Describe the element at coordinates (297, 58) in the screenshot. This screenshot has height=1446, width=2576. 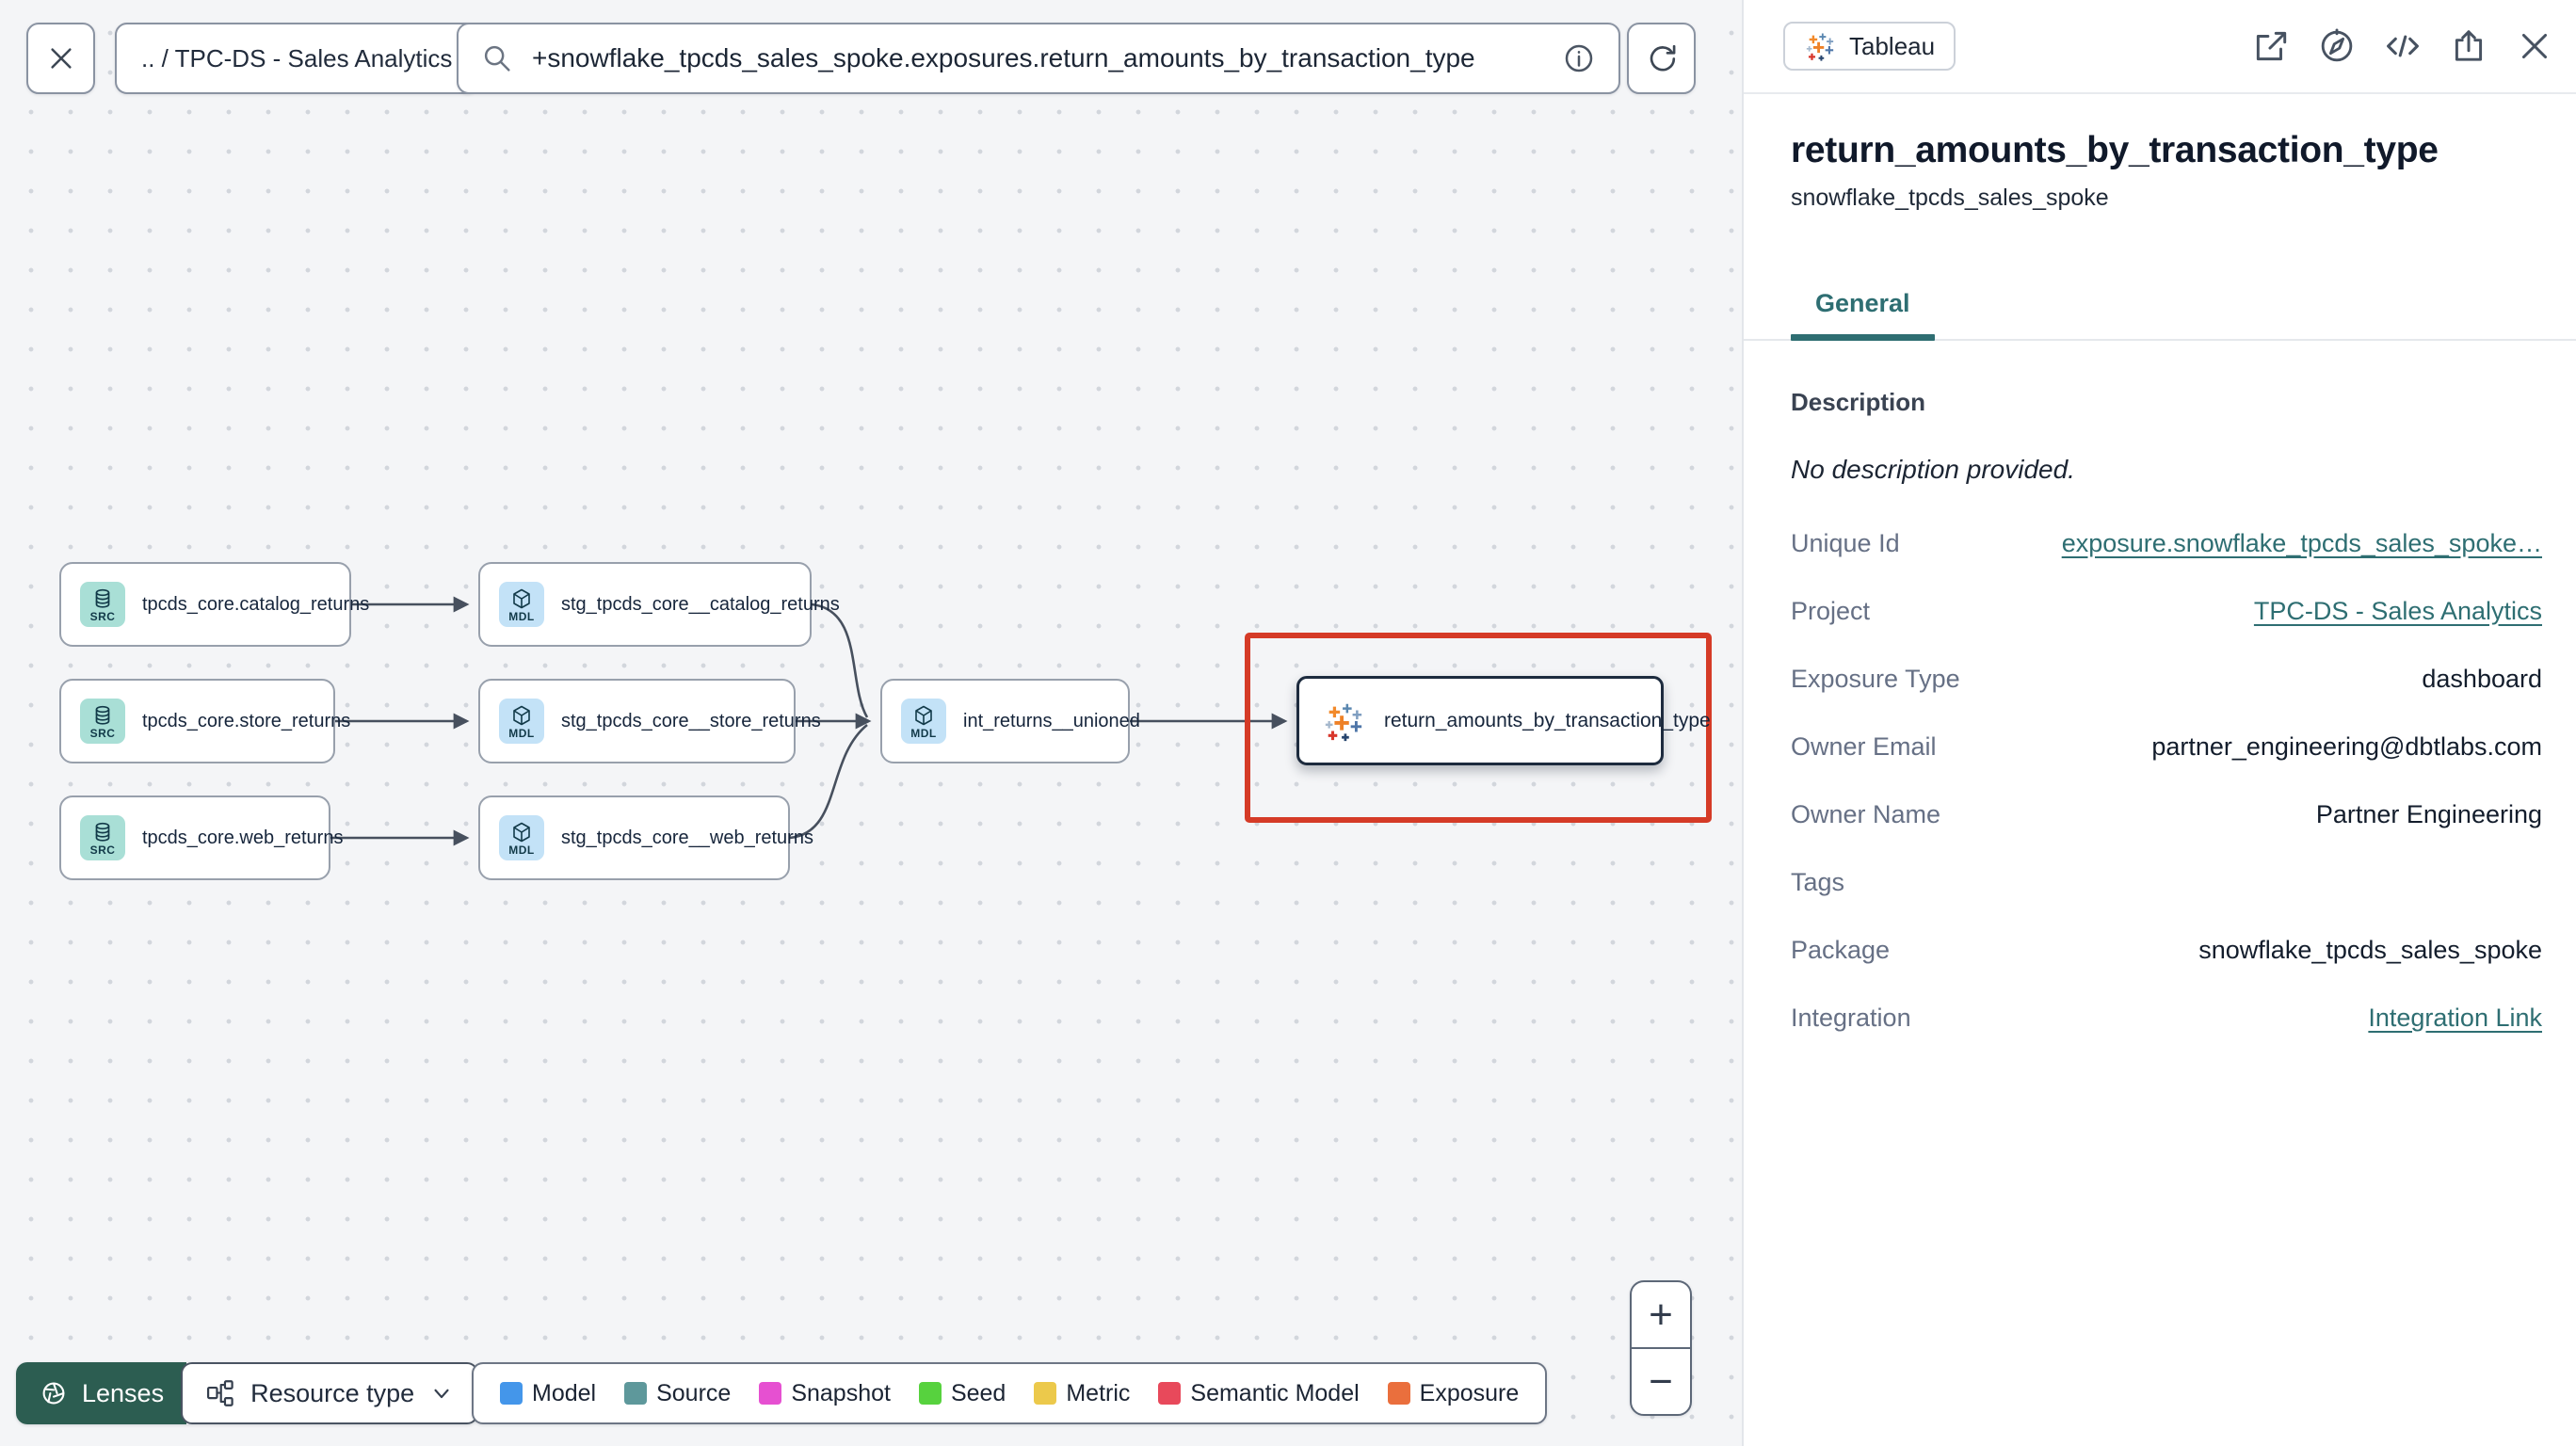
I see `breadcrumb: .. / TPC-DS - Sales Analytics` at that location.